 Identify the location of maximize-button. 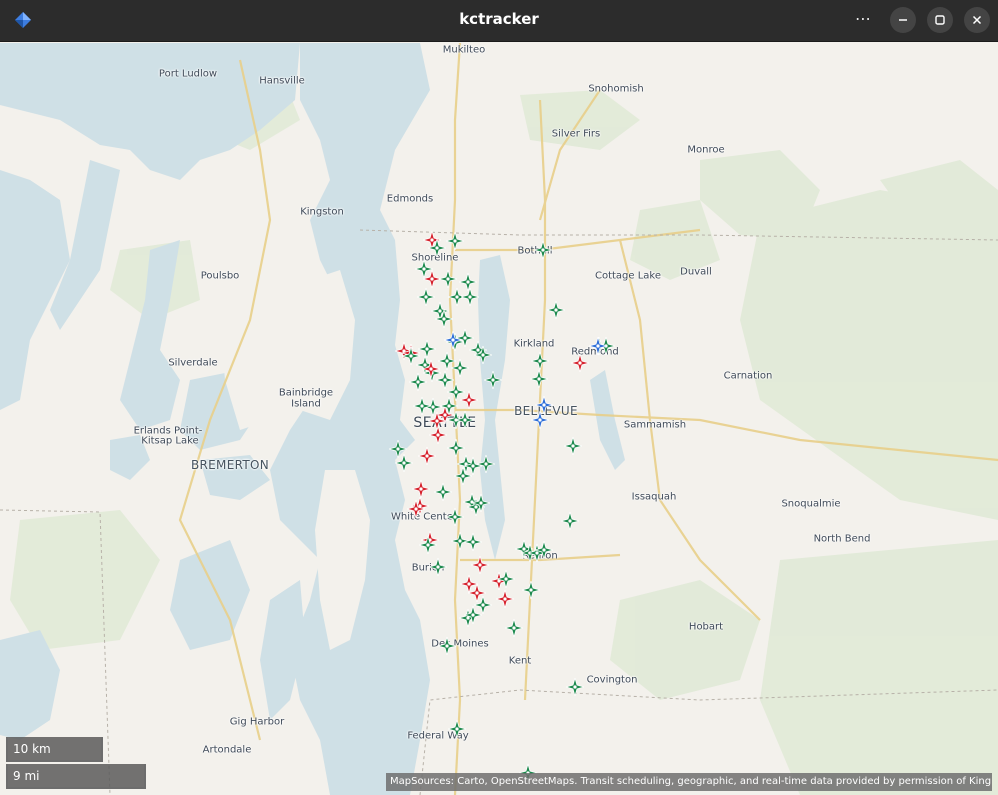
(940, 20).